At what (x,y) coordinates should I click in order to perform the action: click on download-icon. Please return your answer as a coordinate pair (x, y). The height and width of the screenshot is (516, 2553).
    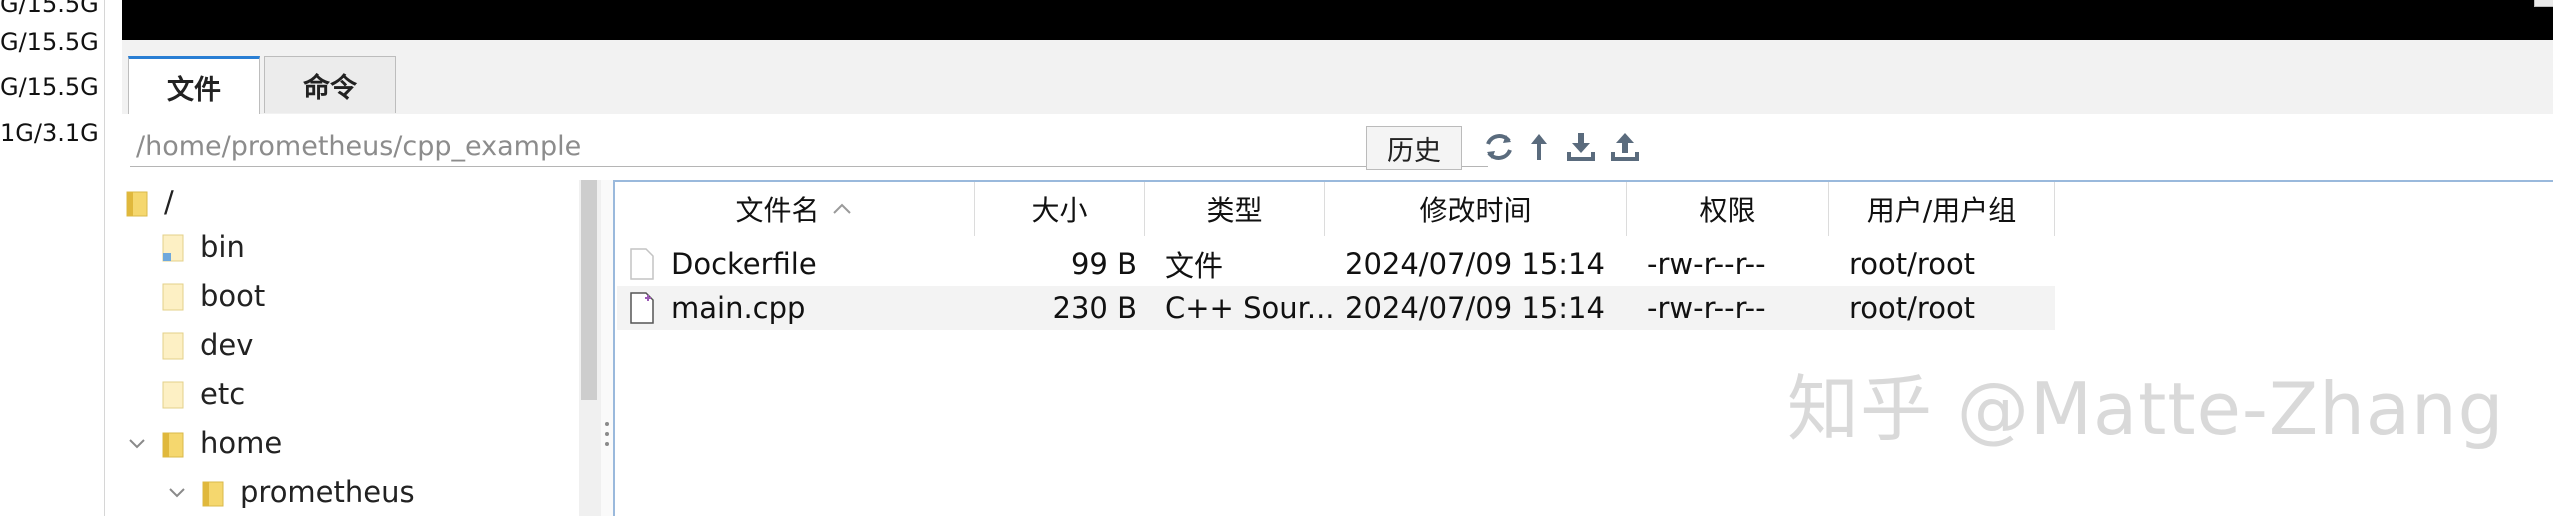
    Looking at the image, I should click on (1581, 147).